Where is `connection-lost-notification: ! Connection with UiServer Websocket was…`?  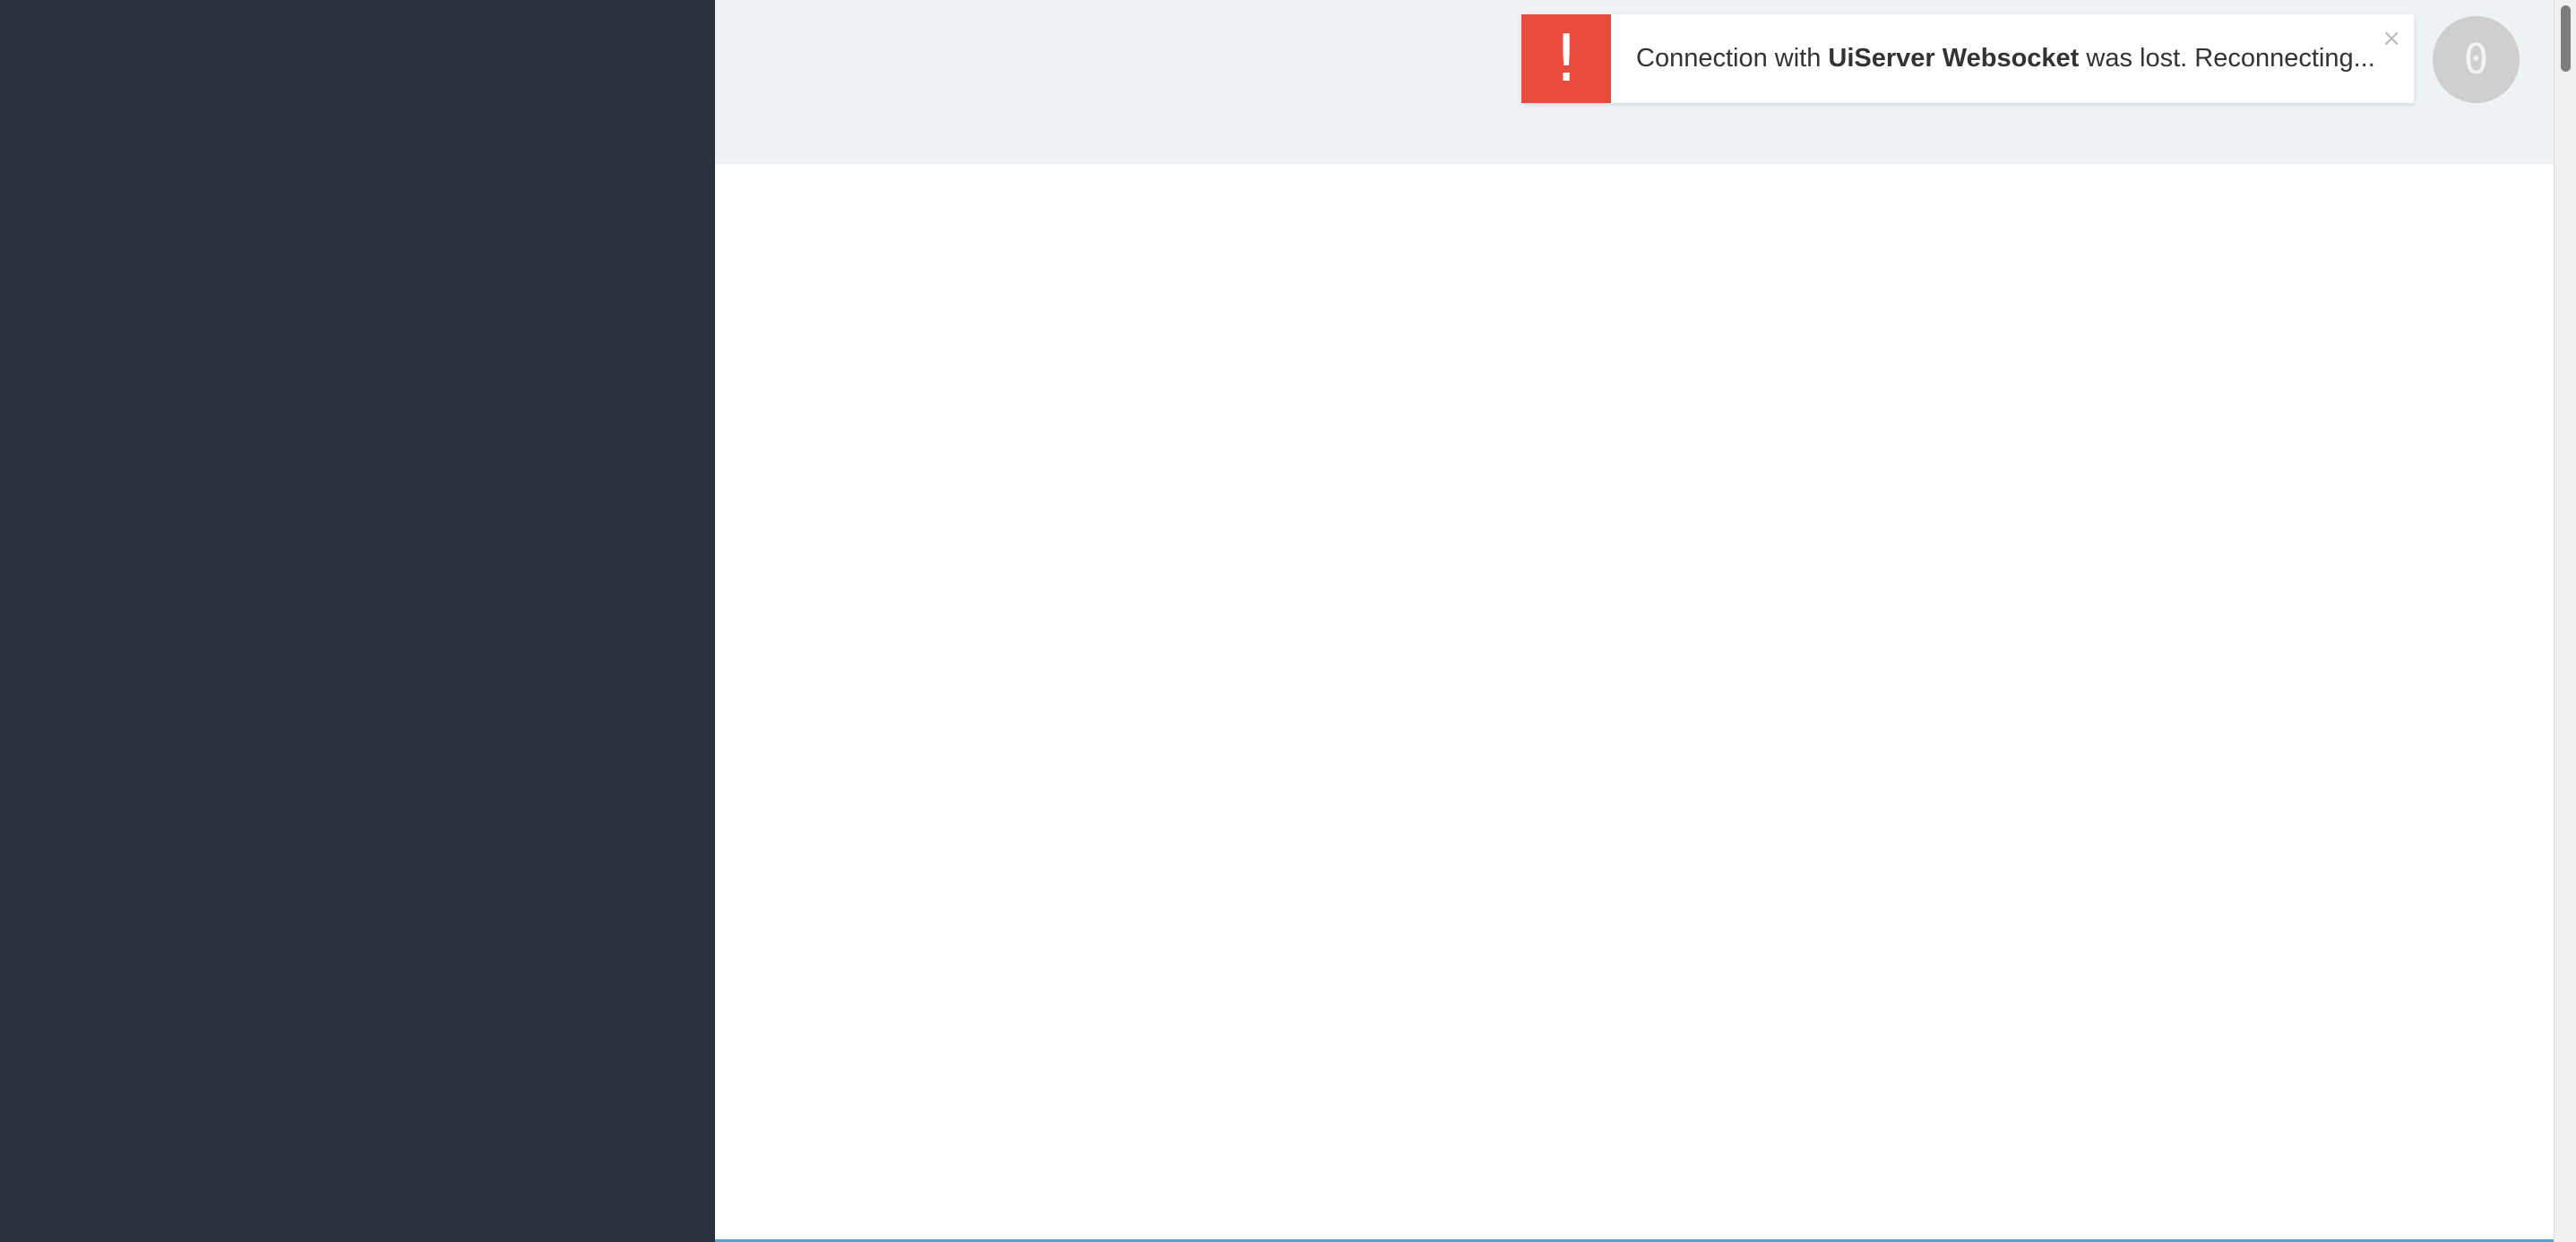 connection-lost-notification: ! Connection with UiServer Websocket was… is located at coordinates (1967, 58).